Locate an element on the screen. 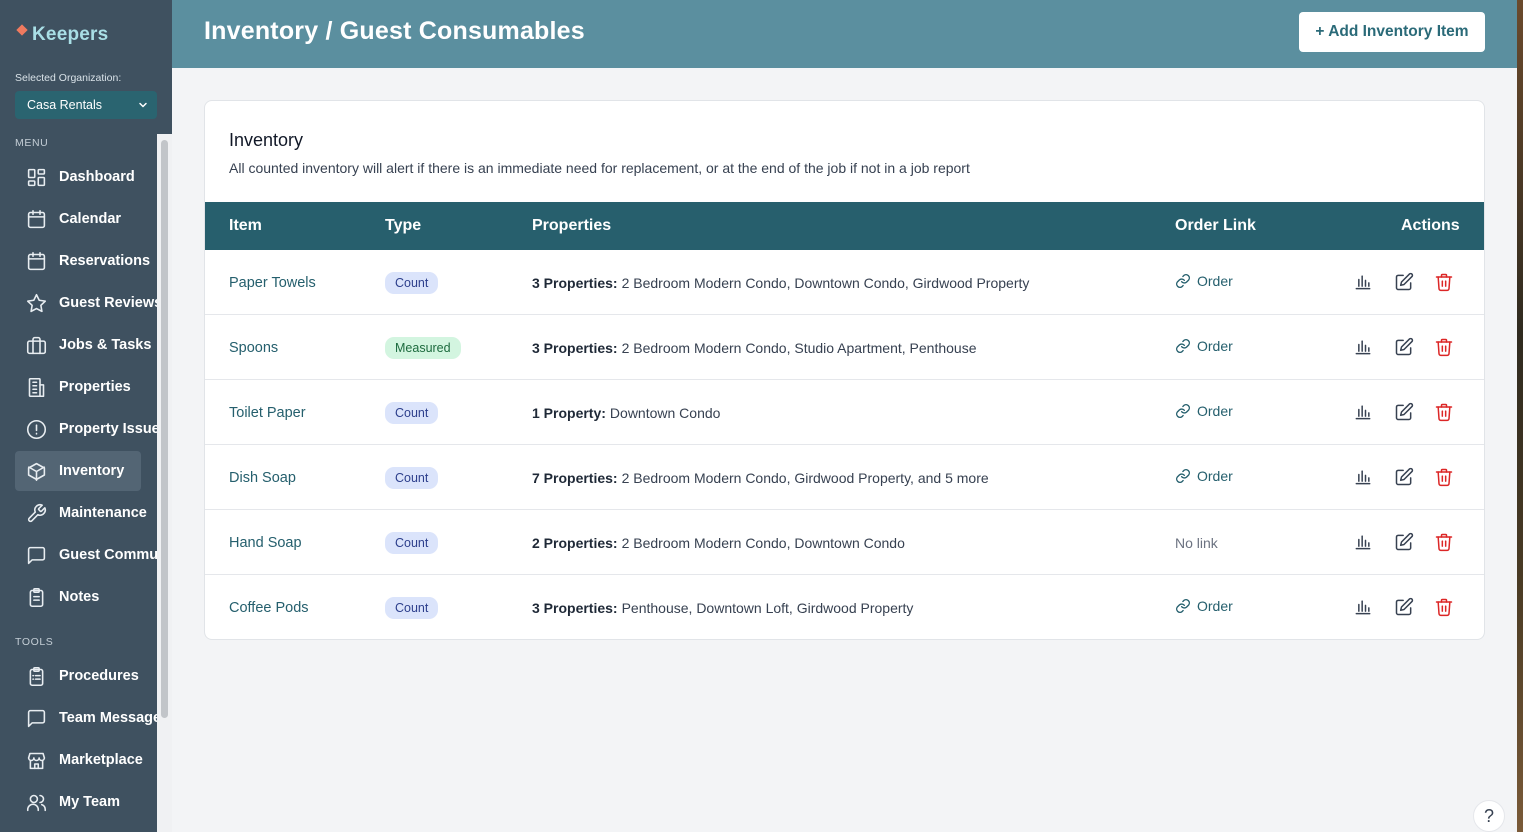 The height and width of the screenshot is (832, 1523). org-select: Casa Rentals is located at coordinates (86, 105).